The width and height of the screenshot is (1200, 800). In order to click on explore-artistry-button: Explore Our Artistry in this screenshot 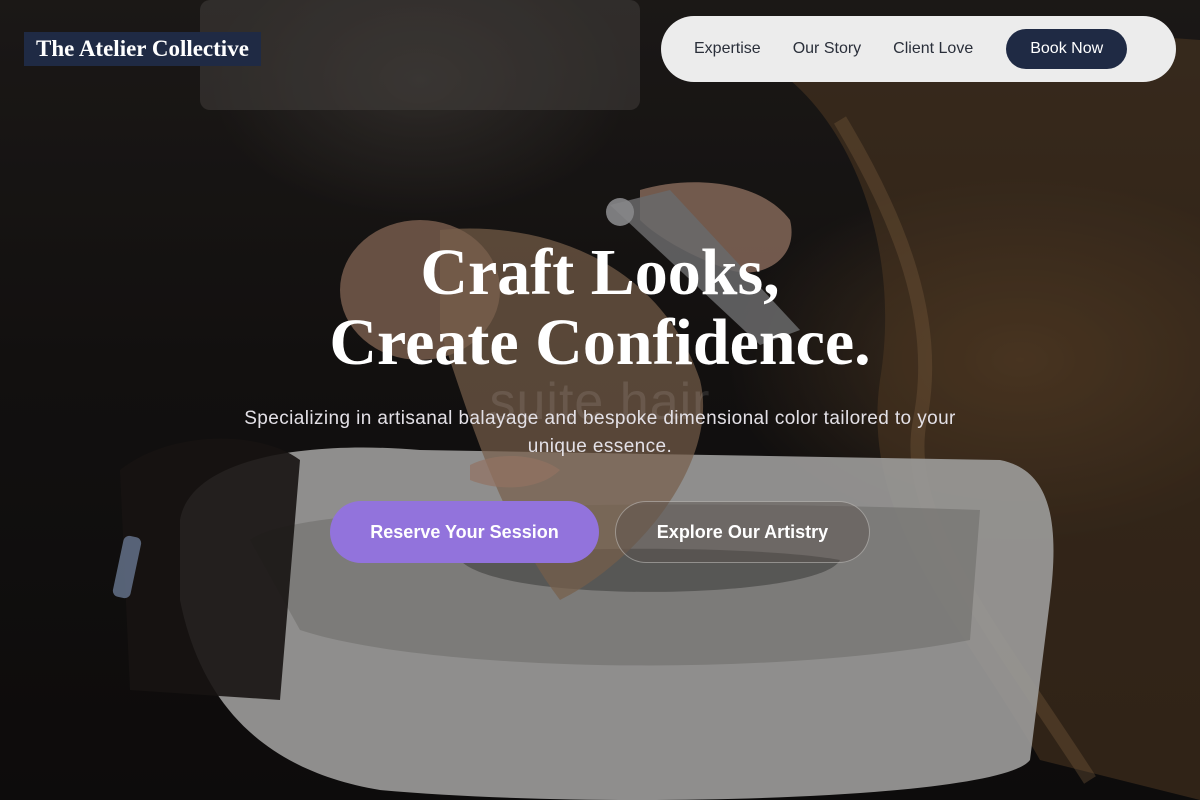, I will do `click(742, 532)`.